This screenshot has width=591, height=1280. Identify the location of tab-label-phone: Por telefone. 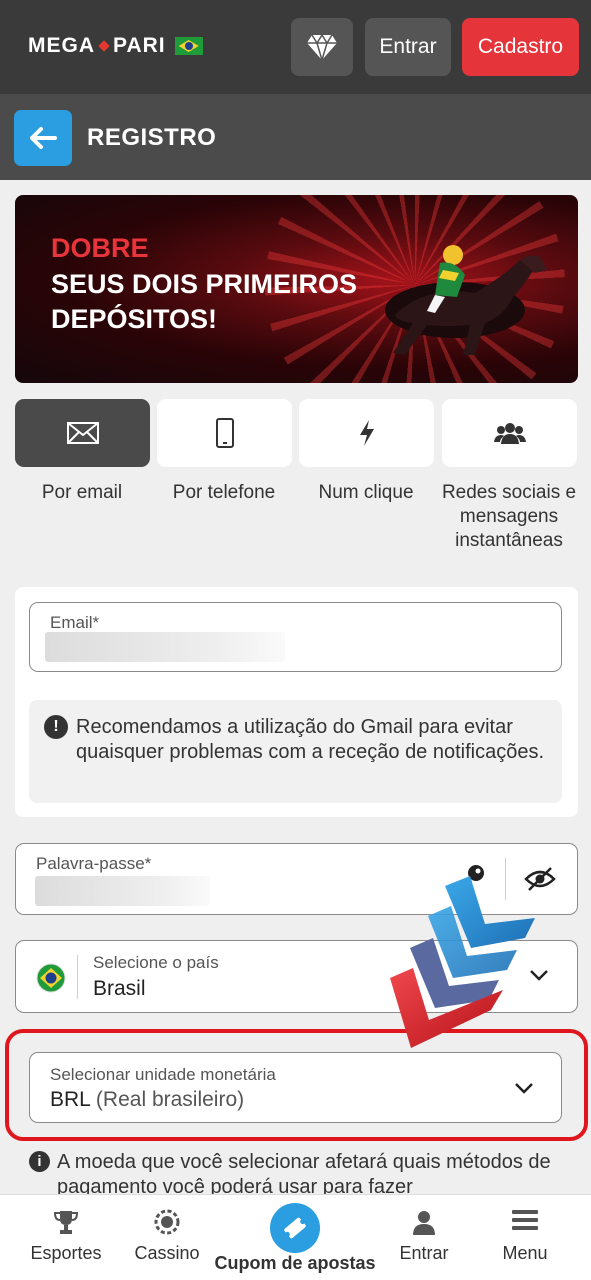
(224, 492).